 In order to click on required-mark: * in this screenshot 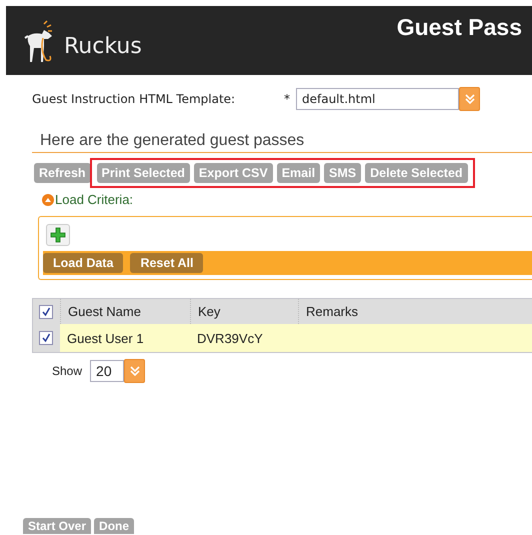, I will do `click(287, 99)`.